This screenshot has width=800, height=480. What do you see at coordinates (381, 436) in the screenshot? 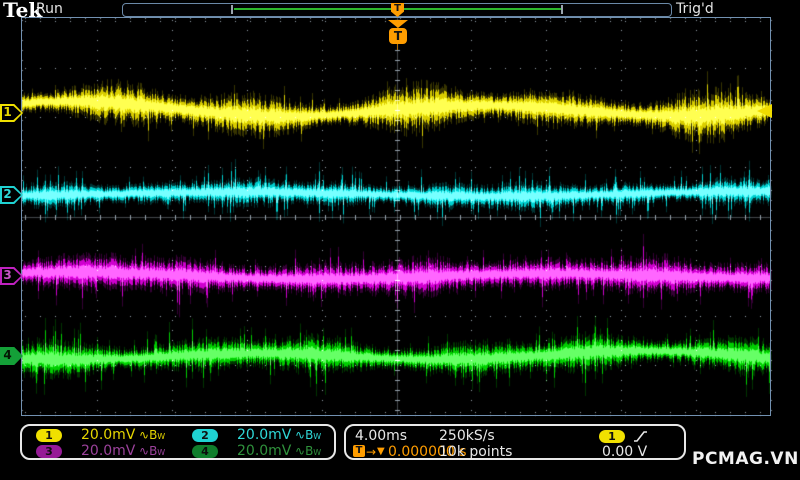
I see `horizontal-scale: 4.00ms` at bounding box center [381, 436].